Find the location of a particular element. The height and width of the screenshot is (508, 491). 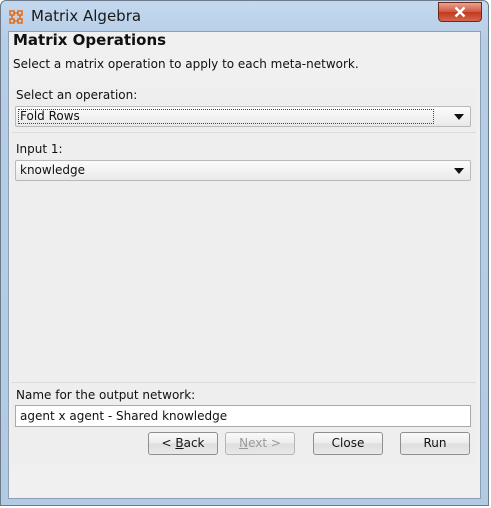

back-button-prefix: < is located at coordinates (168, 443).